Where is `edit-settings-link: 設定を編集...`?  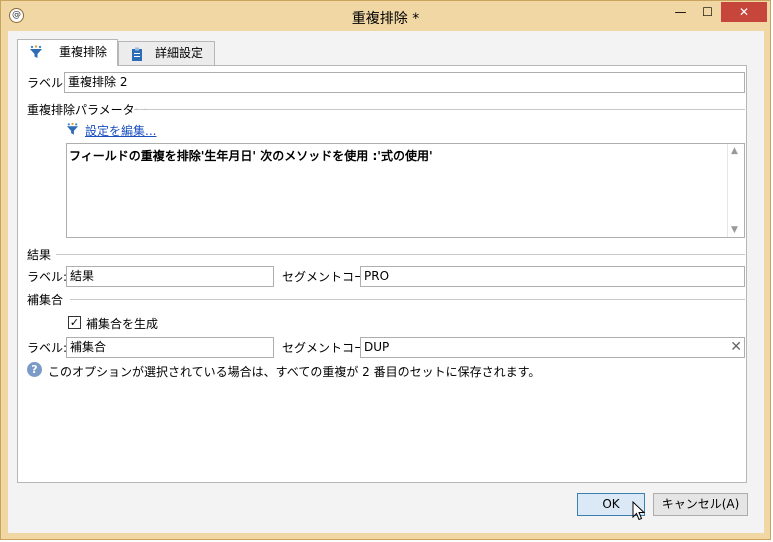
edit-settings-link: 設定を編集... is located at coordinates (120, 130).